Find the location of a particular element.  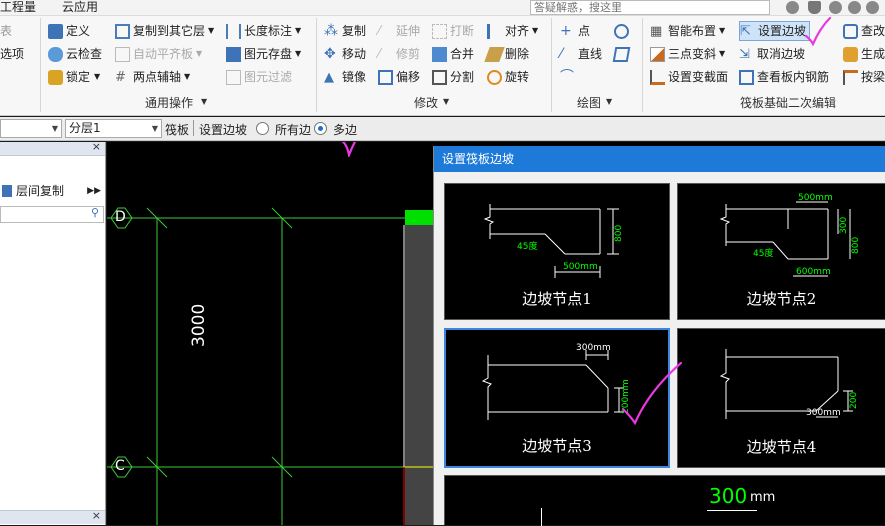

node-5-edge is located at coordinates (541, 517).